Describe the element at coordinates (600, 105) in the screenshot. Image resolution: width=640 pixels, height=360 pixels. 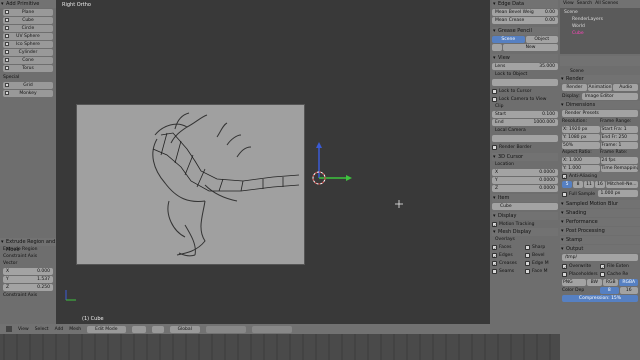
I see `dimensions-header: Dimensions` at that location.